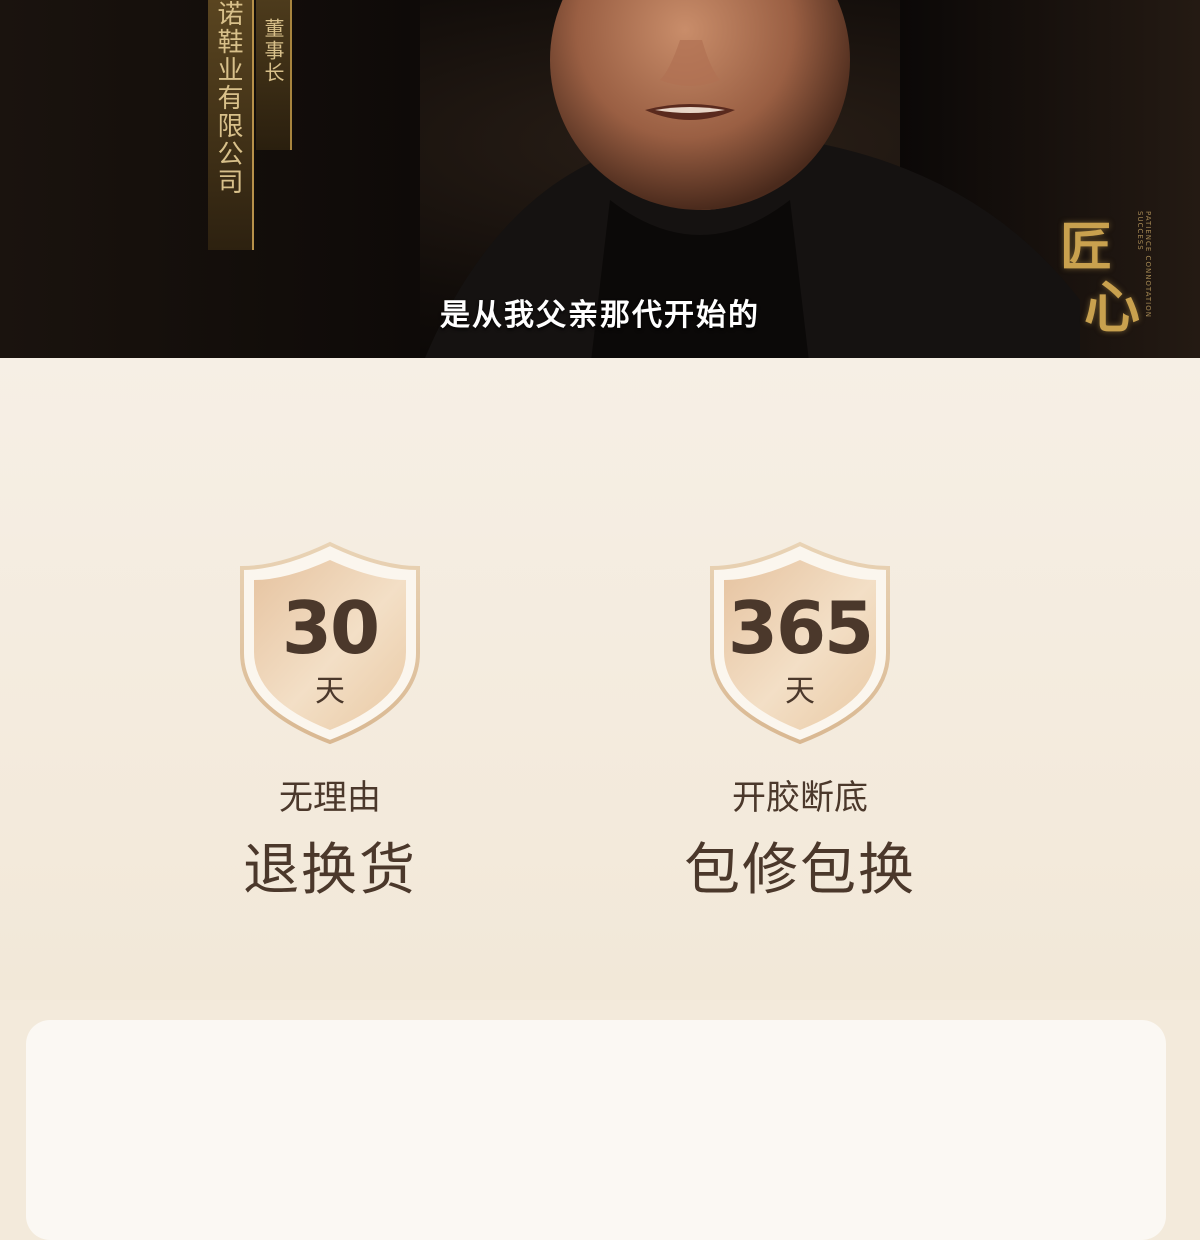 The width and height of the screenshot is (1200, 1240). I want to click on guarantee-caption-big: 包修包换, so click(800, 870).